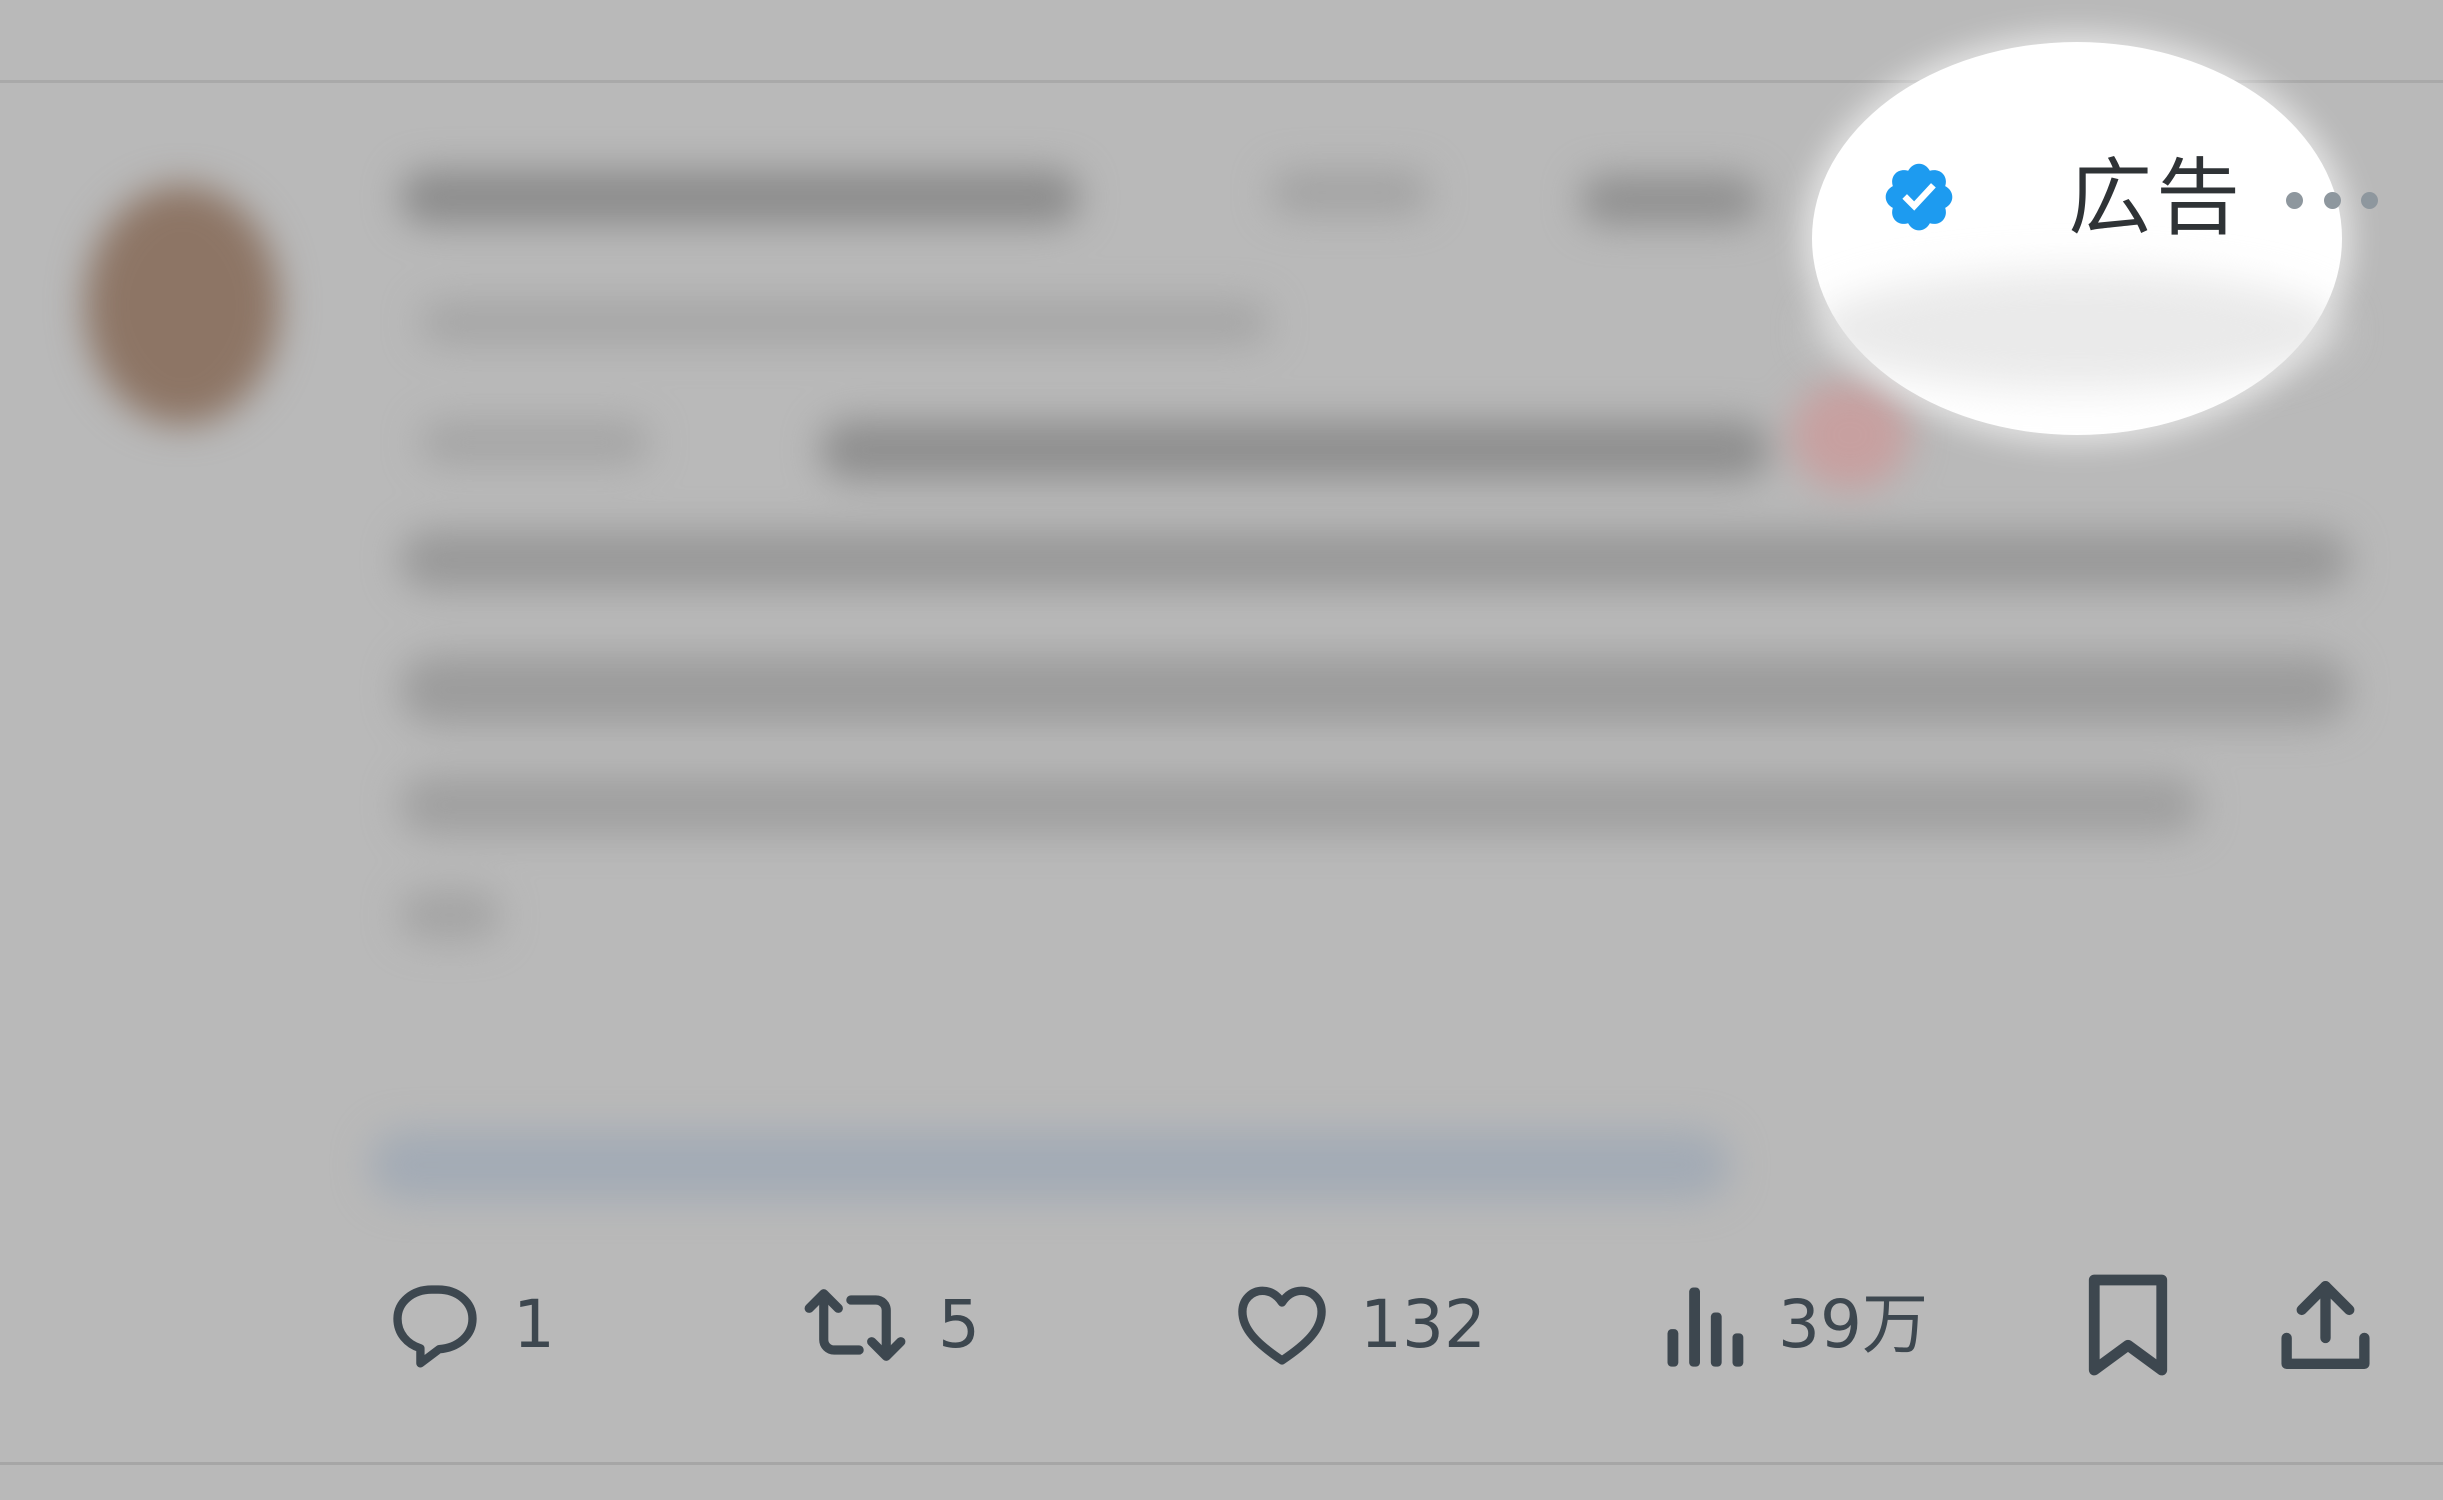 The width and height of the screenshot is (2443, 1500). Describe the element at coordinates (534, 1324) in the screenshot. I see `reply-count: 1` at that location.